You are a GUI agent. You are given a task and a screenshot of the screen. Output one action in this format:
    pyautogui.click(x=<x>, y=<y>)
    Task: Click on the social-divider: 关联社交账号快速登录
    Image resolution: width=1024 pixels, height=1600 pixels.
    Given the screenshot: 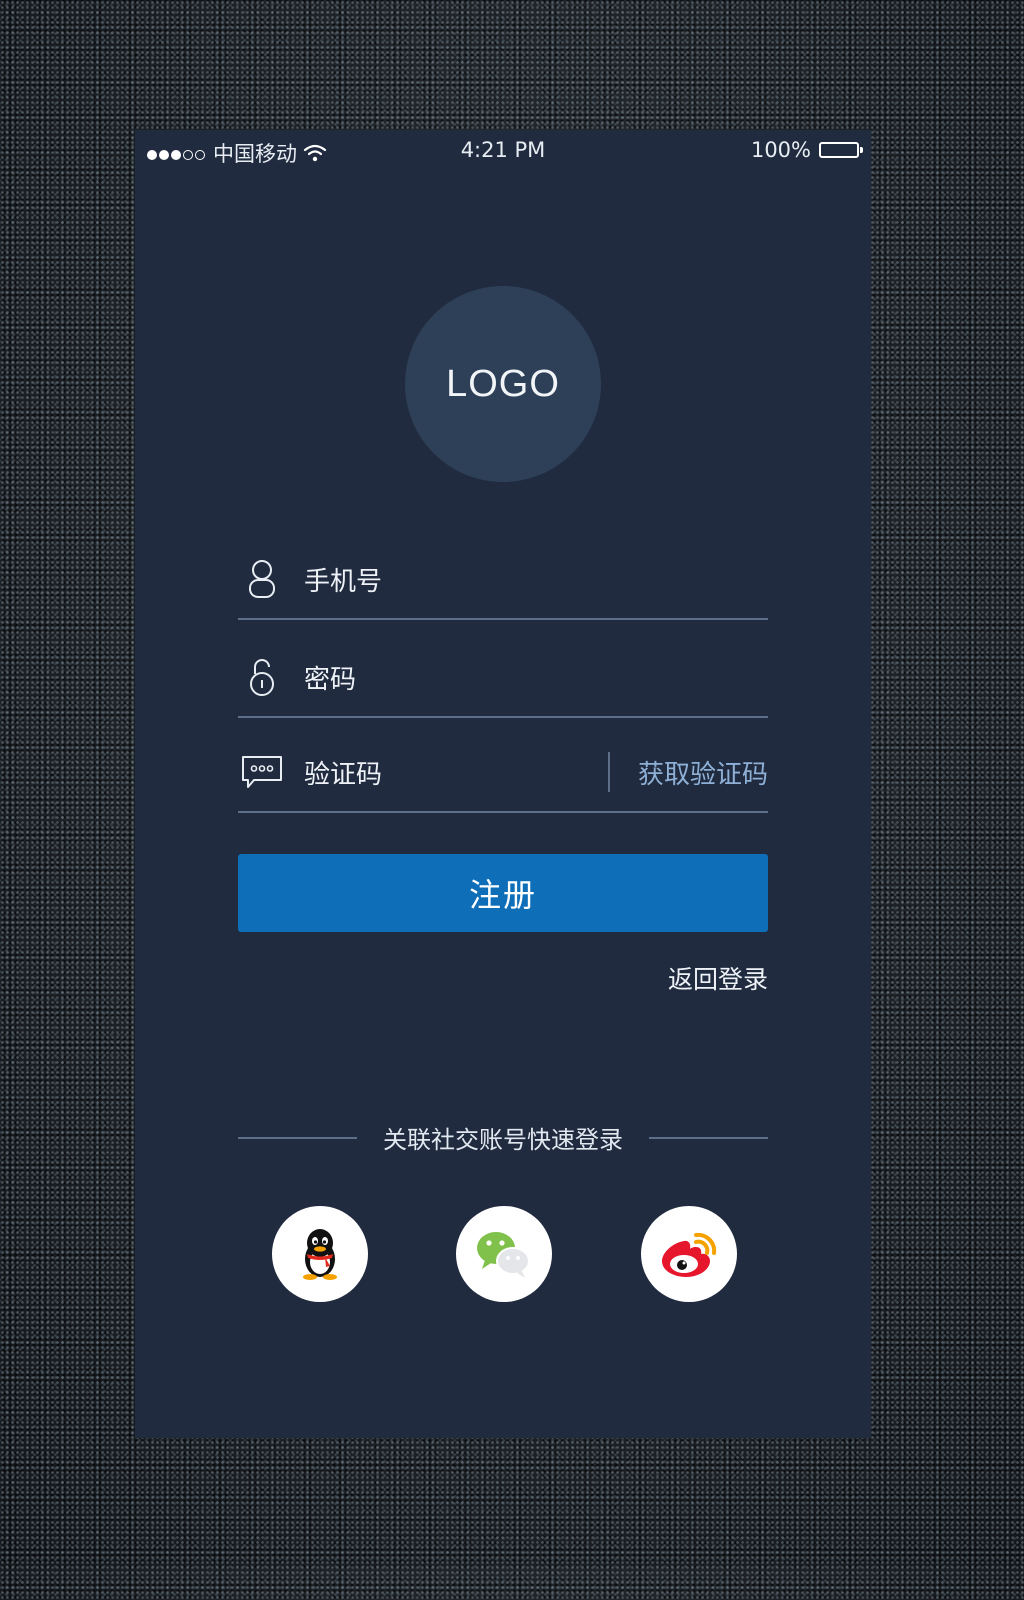 What is the action you would take?
    pyautogui.click(x=503, y=1137)
    